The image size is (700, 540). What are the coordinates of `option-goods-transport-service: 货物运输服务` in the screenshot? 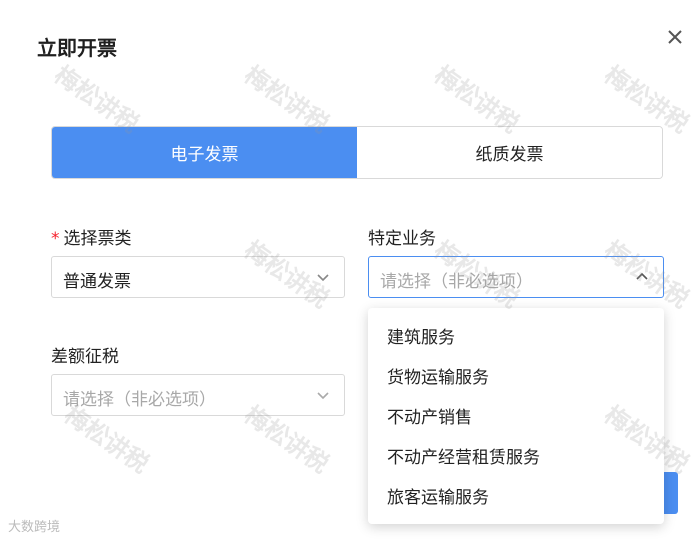 It's located at (438, 375).